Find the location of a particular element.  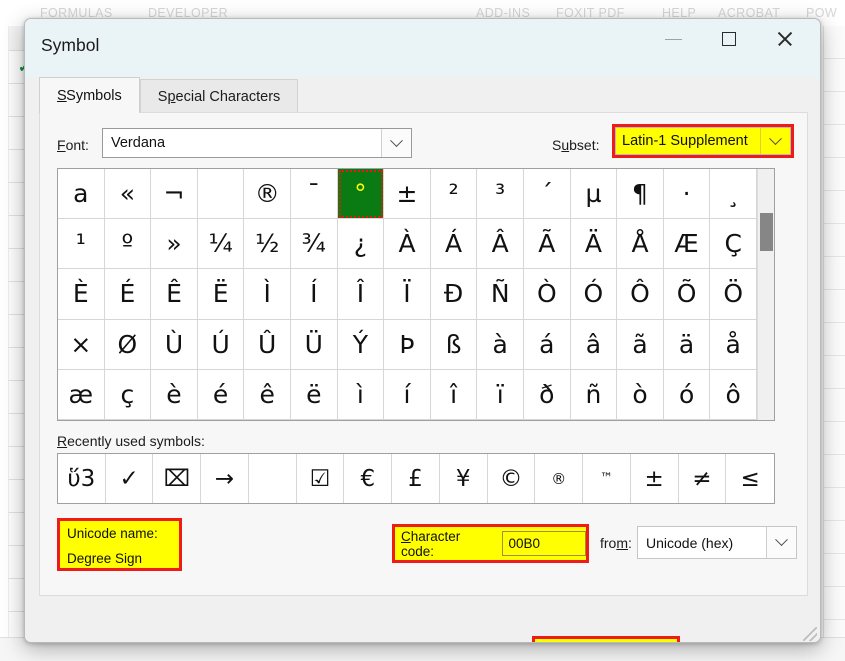

symbol-cell: ð is located at coordinates (547, 394).